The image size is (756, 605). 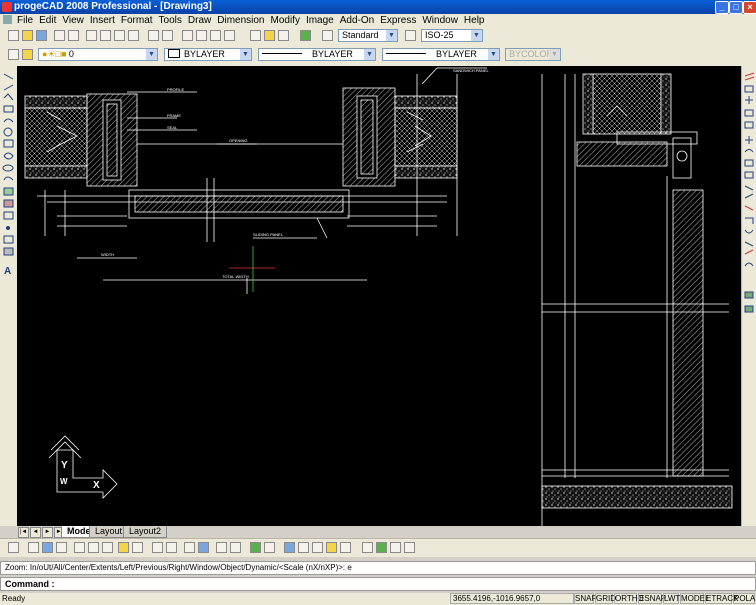 What do you see at coordinates (157, 547) in the screenshot?
I see `explode-icon` at bounding box center [157, 547].